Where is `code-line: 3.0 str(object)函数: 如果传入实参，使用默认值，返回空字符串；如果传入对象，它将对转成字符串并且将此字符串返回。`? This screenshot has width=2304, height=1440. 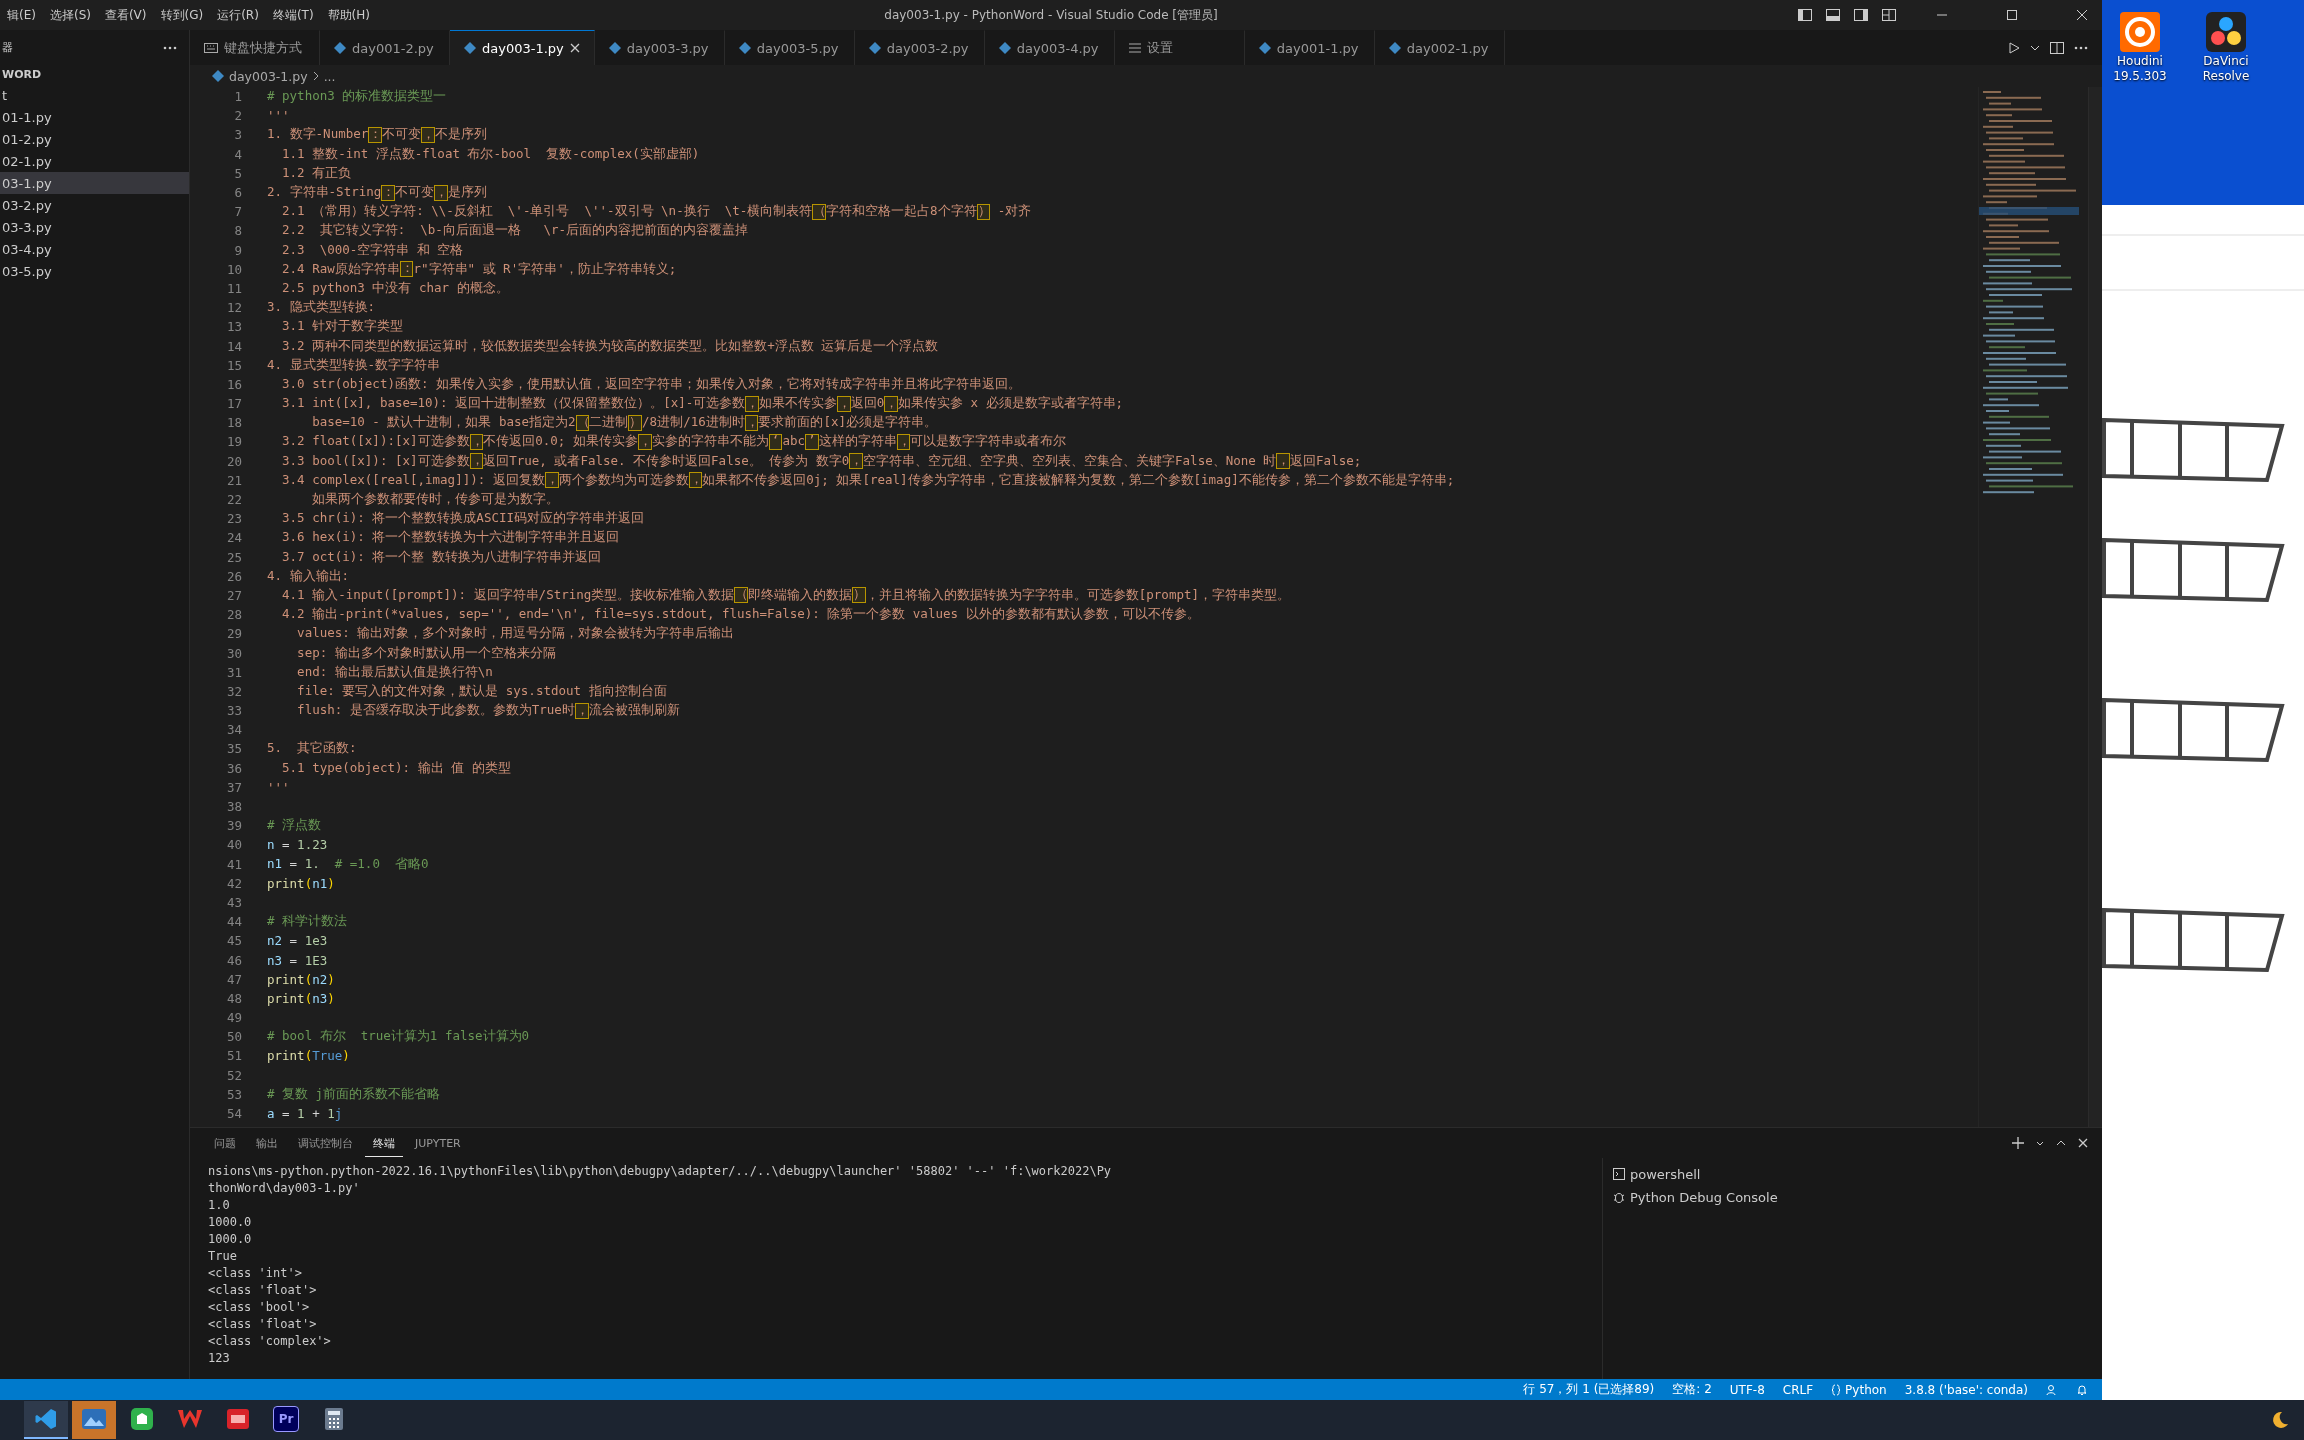
code-line: 3.0 str(object)函数: 如果传入实参，使用默认值，返回空字符串；如果传入对象，它将对转成字符串并且将此字符串返回。 is located at coordinates (651, 384).